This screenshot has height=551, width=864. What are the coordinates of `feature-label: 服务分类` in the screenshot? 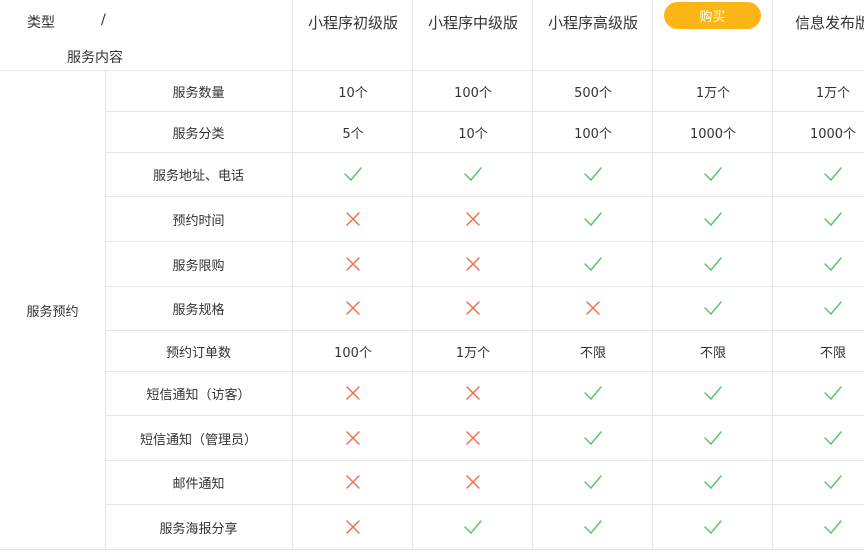 It's located at (198, 134).